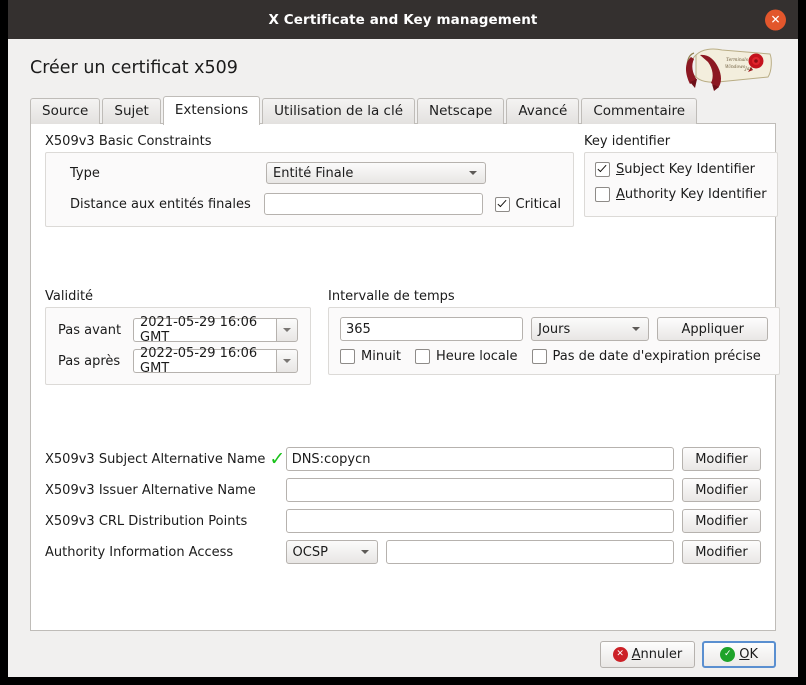  I want to click on critical-checkbox: Critical, so click(527, 204).